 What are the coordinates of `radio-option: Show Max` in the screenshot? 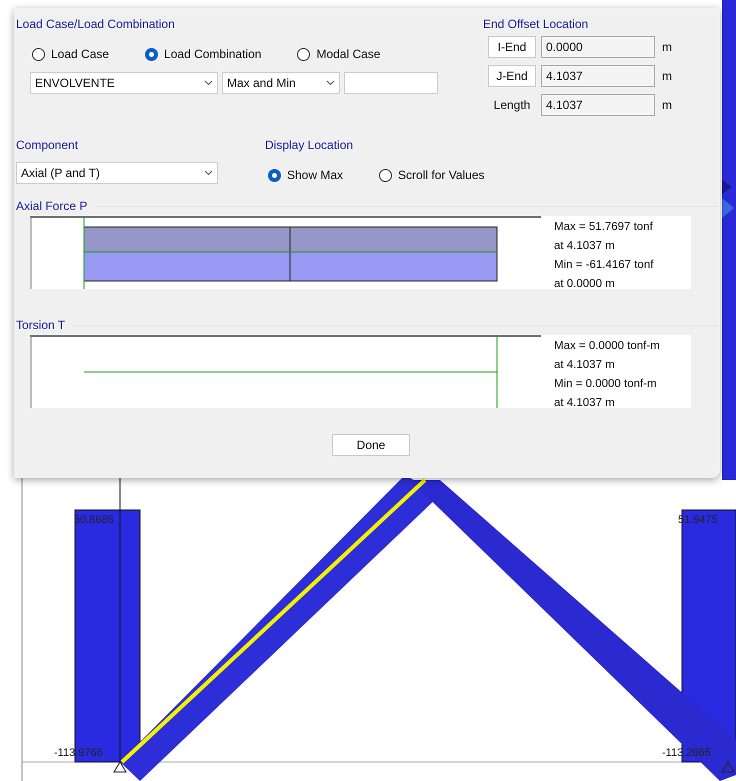 It's located at (306, 175).